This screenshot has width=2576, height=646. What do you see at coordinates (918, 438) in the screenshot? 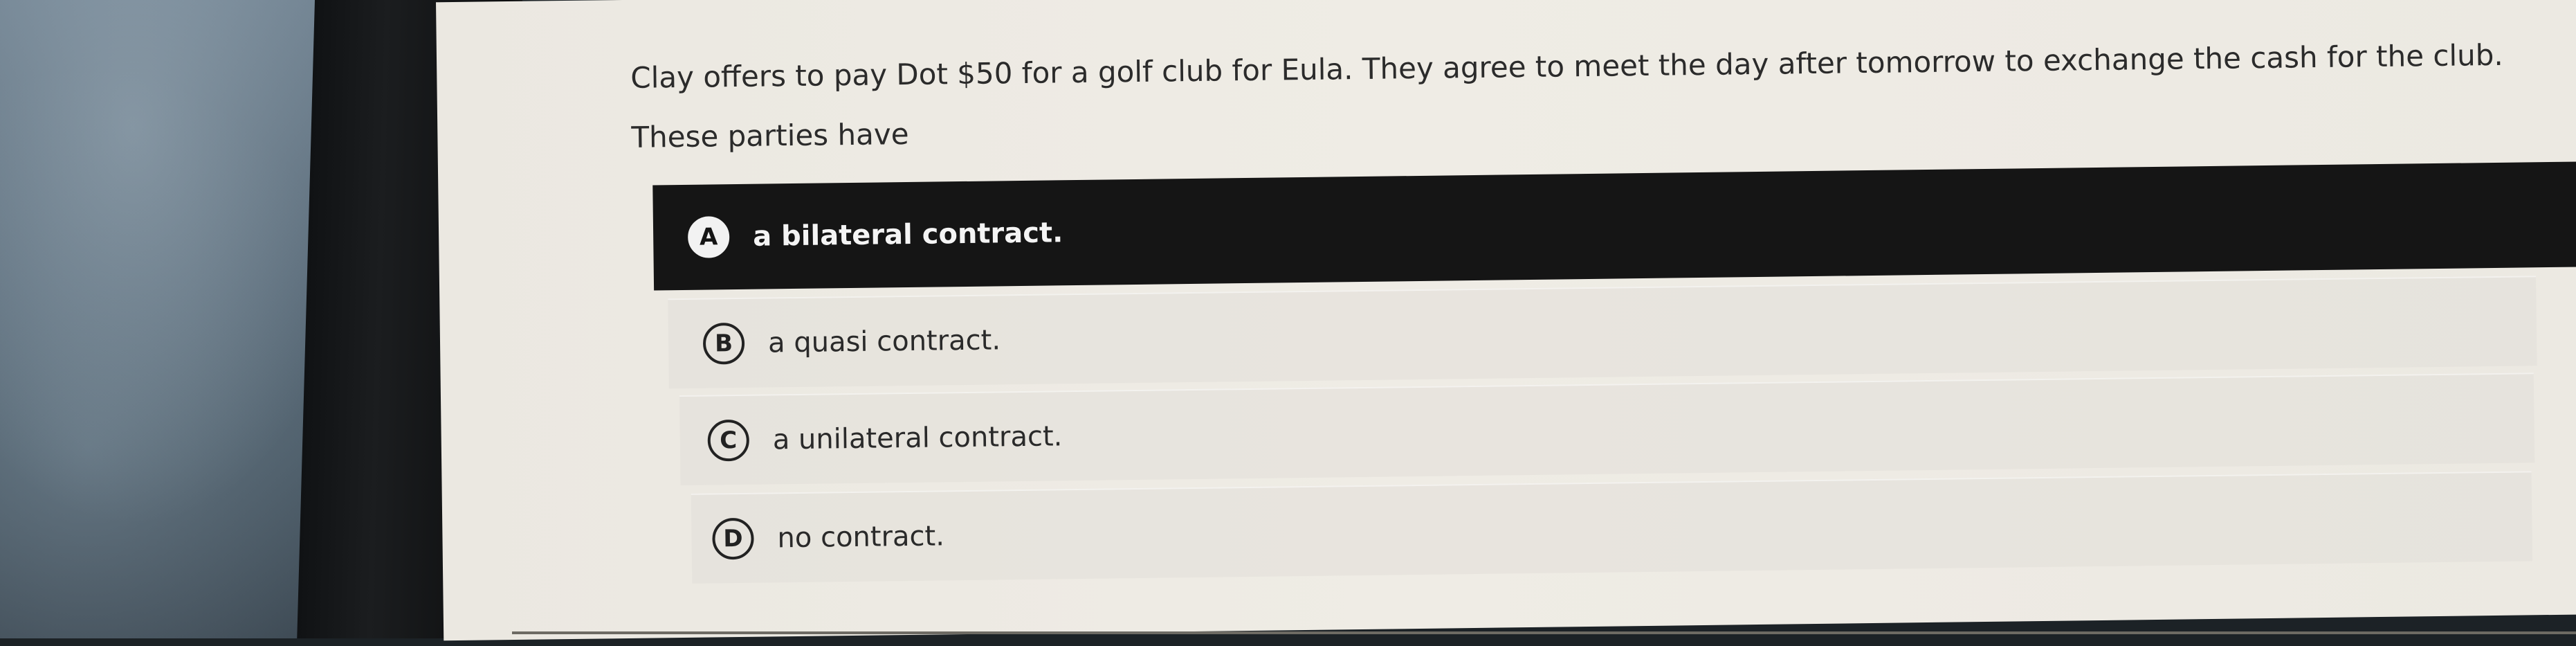
I see `option-c-label: a unilateral contract.` at bounding box center [918, 438].